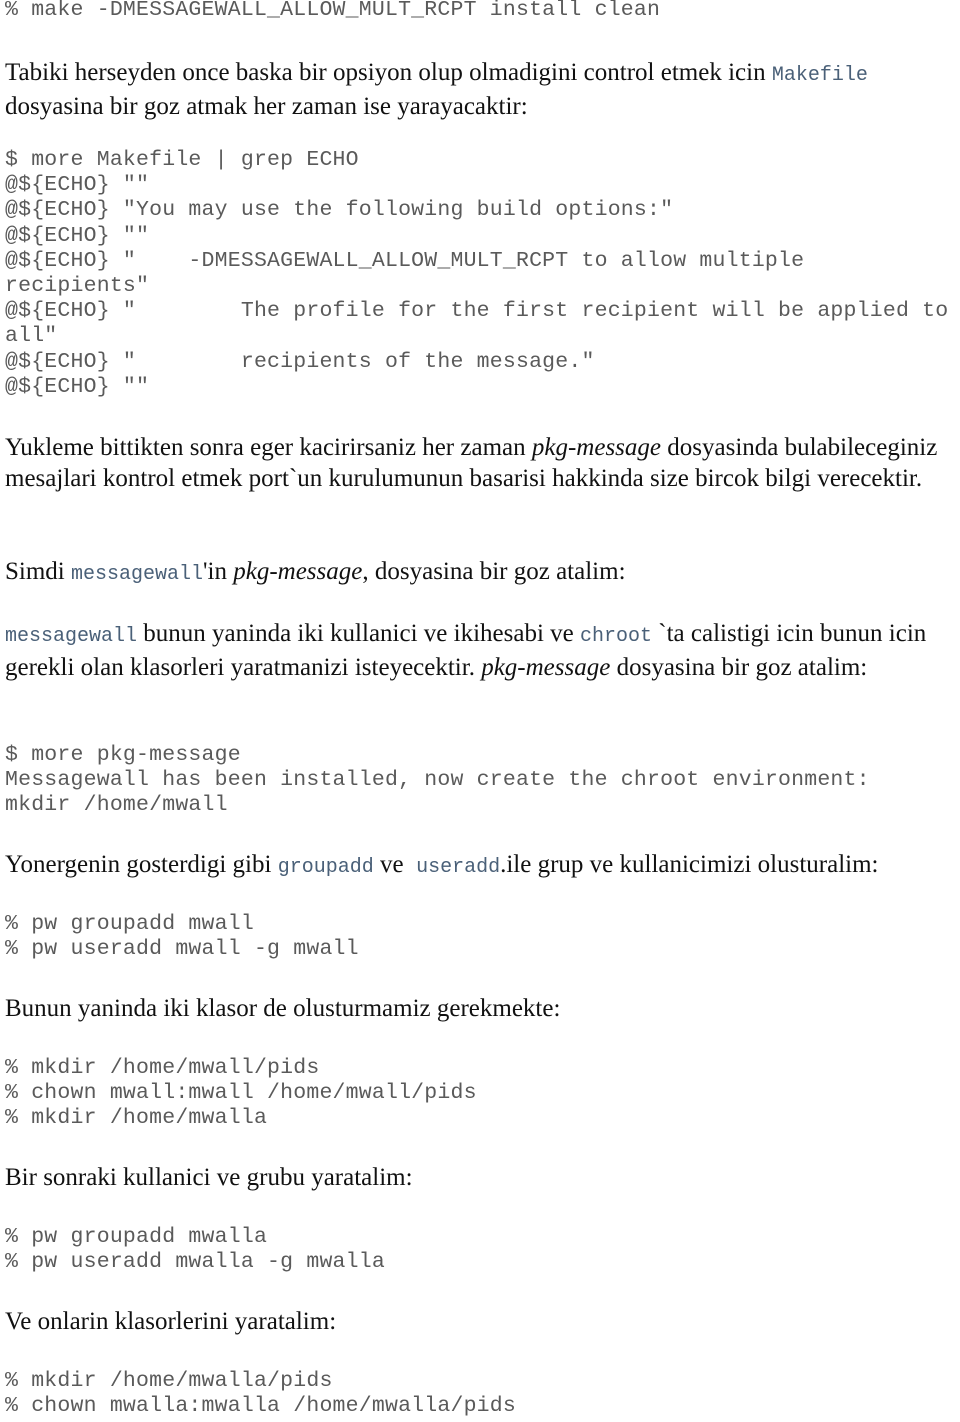 The width and height of the screenshot is (960, 1422). Describe the element at coordinates (38, 571) in the screenshot. I see `text: Simdi` at that location.